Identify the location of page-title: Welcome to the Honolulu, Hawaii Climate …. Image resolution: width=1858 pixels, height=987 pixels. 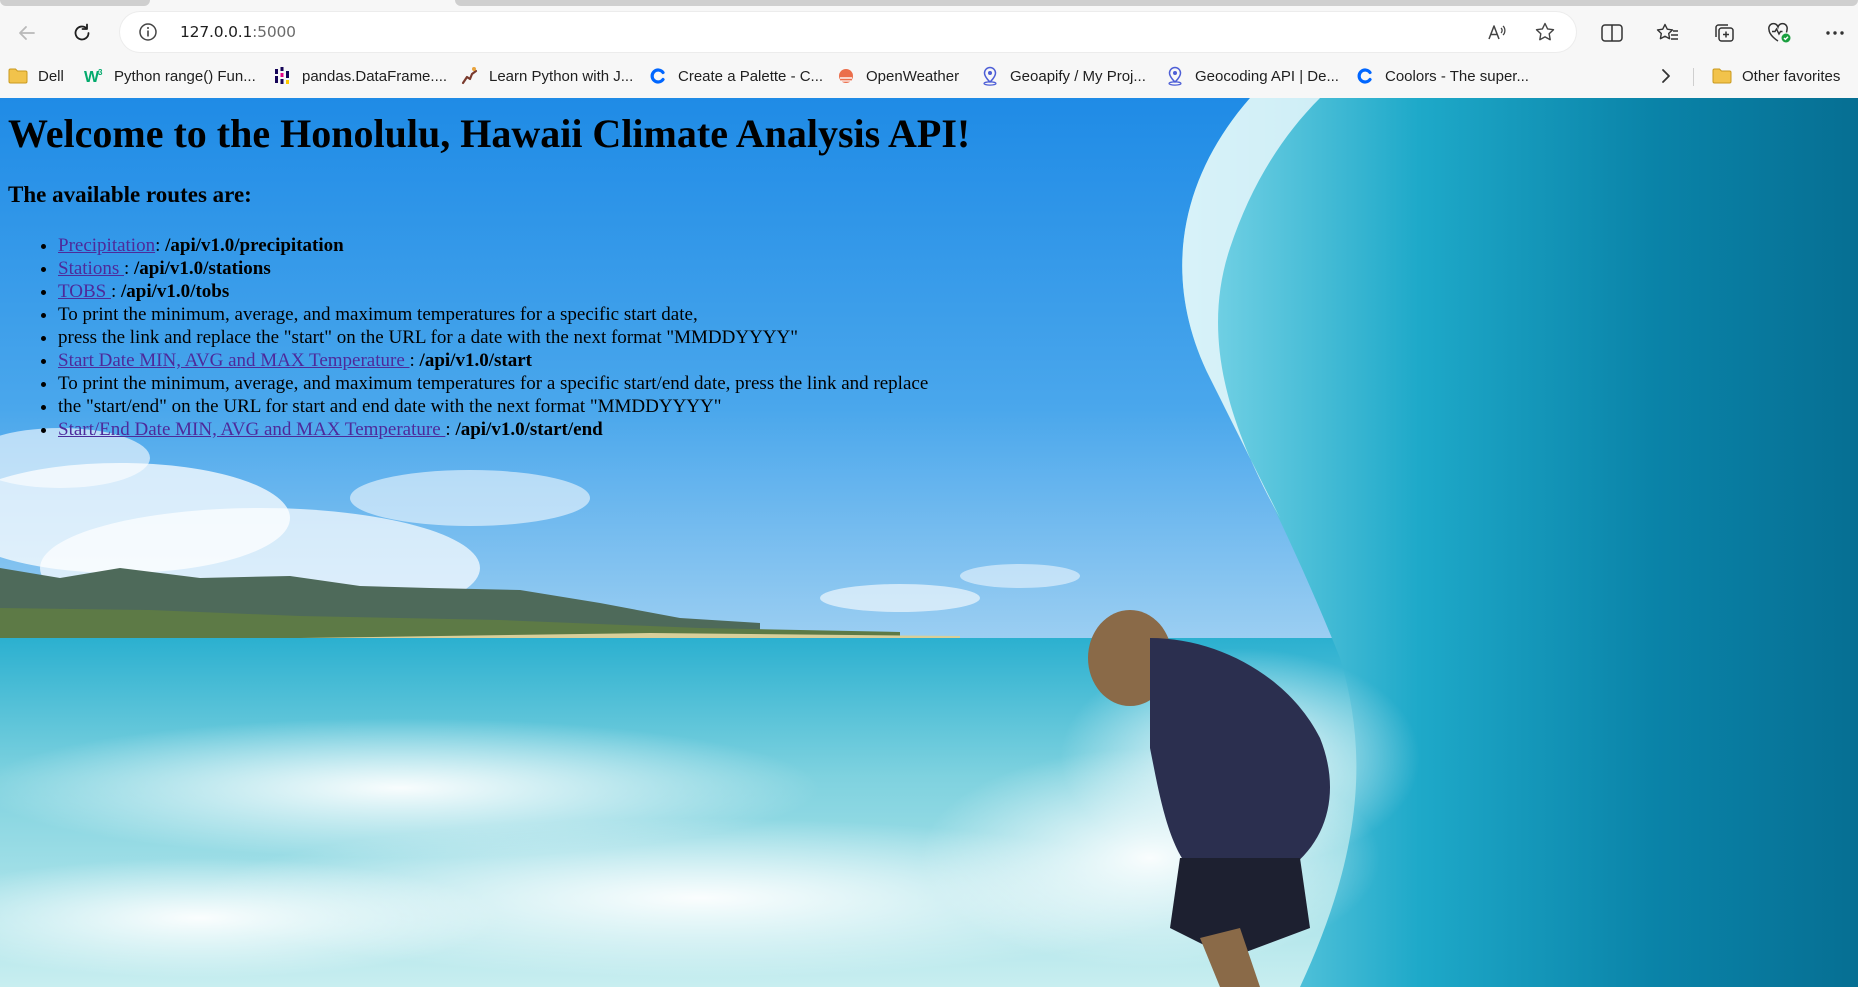
(489, 133).